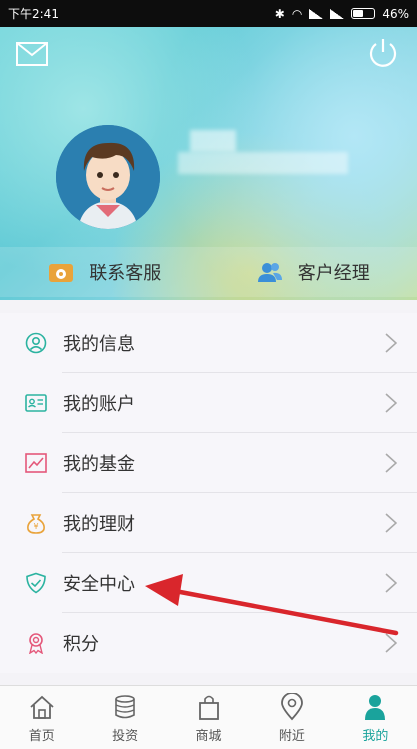  What do you see at coordinates (36, 643) in the screenshot?
I see `award-ribbon-icon` at bounding box center [36, 643].